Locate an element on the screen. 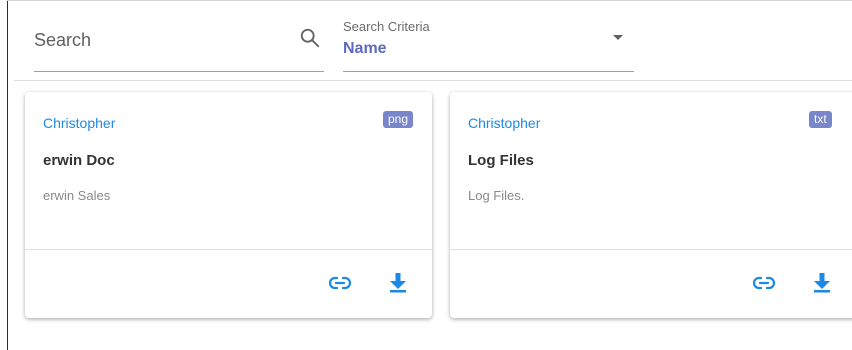 Image resolution: width=852 pixels, height=350 pixels. search-field is located at coordinates (179, 44).